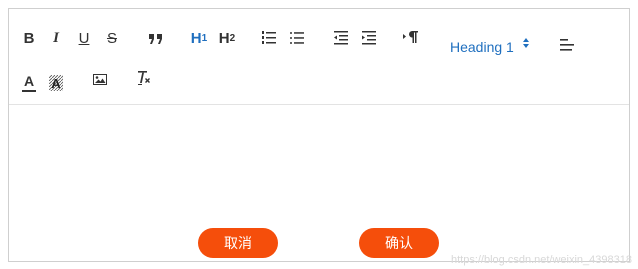 The width and height of the screenshot is (638, 269). Describe the element at coordinates (238, 243) in the screenshot. I see `cancel-button: 取消` at that location.